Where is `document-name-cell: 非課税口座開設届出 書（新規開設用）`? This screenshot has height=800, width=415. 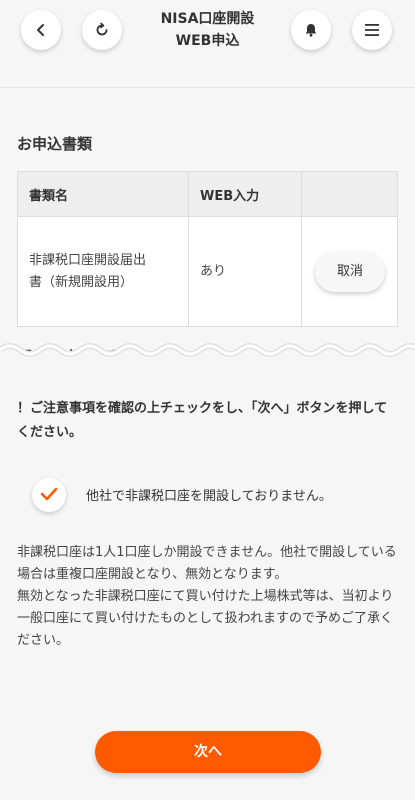 document-name-cell: 非課税口座開設届出 書（新規開設用） is located at coordinates (103, 271).